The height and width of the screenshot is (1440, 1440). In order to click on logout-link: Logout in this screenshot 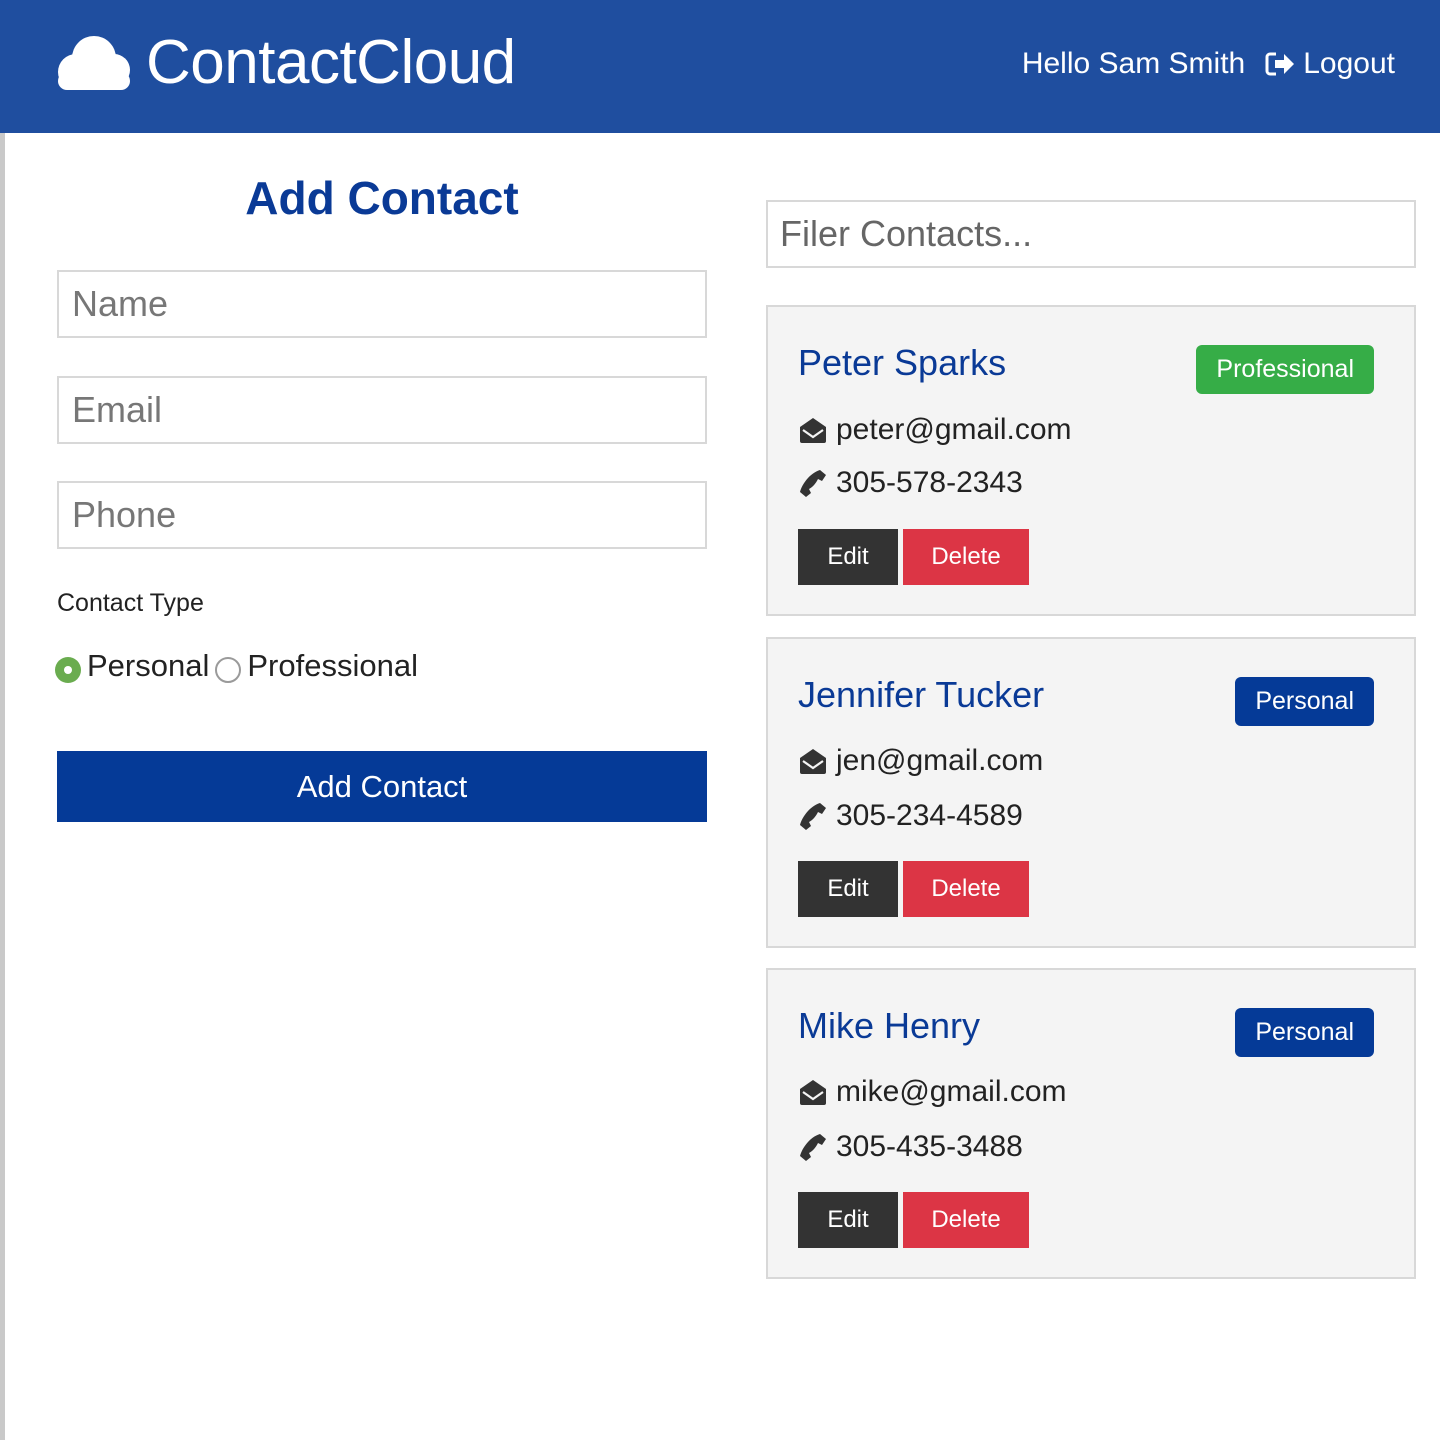, I will do `click(1330, 64)`.